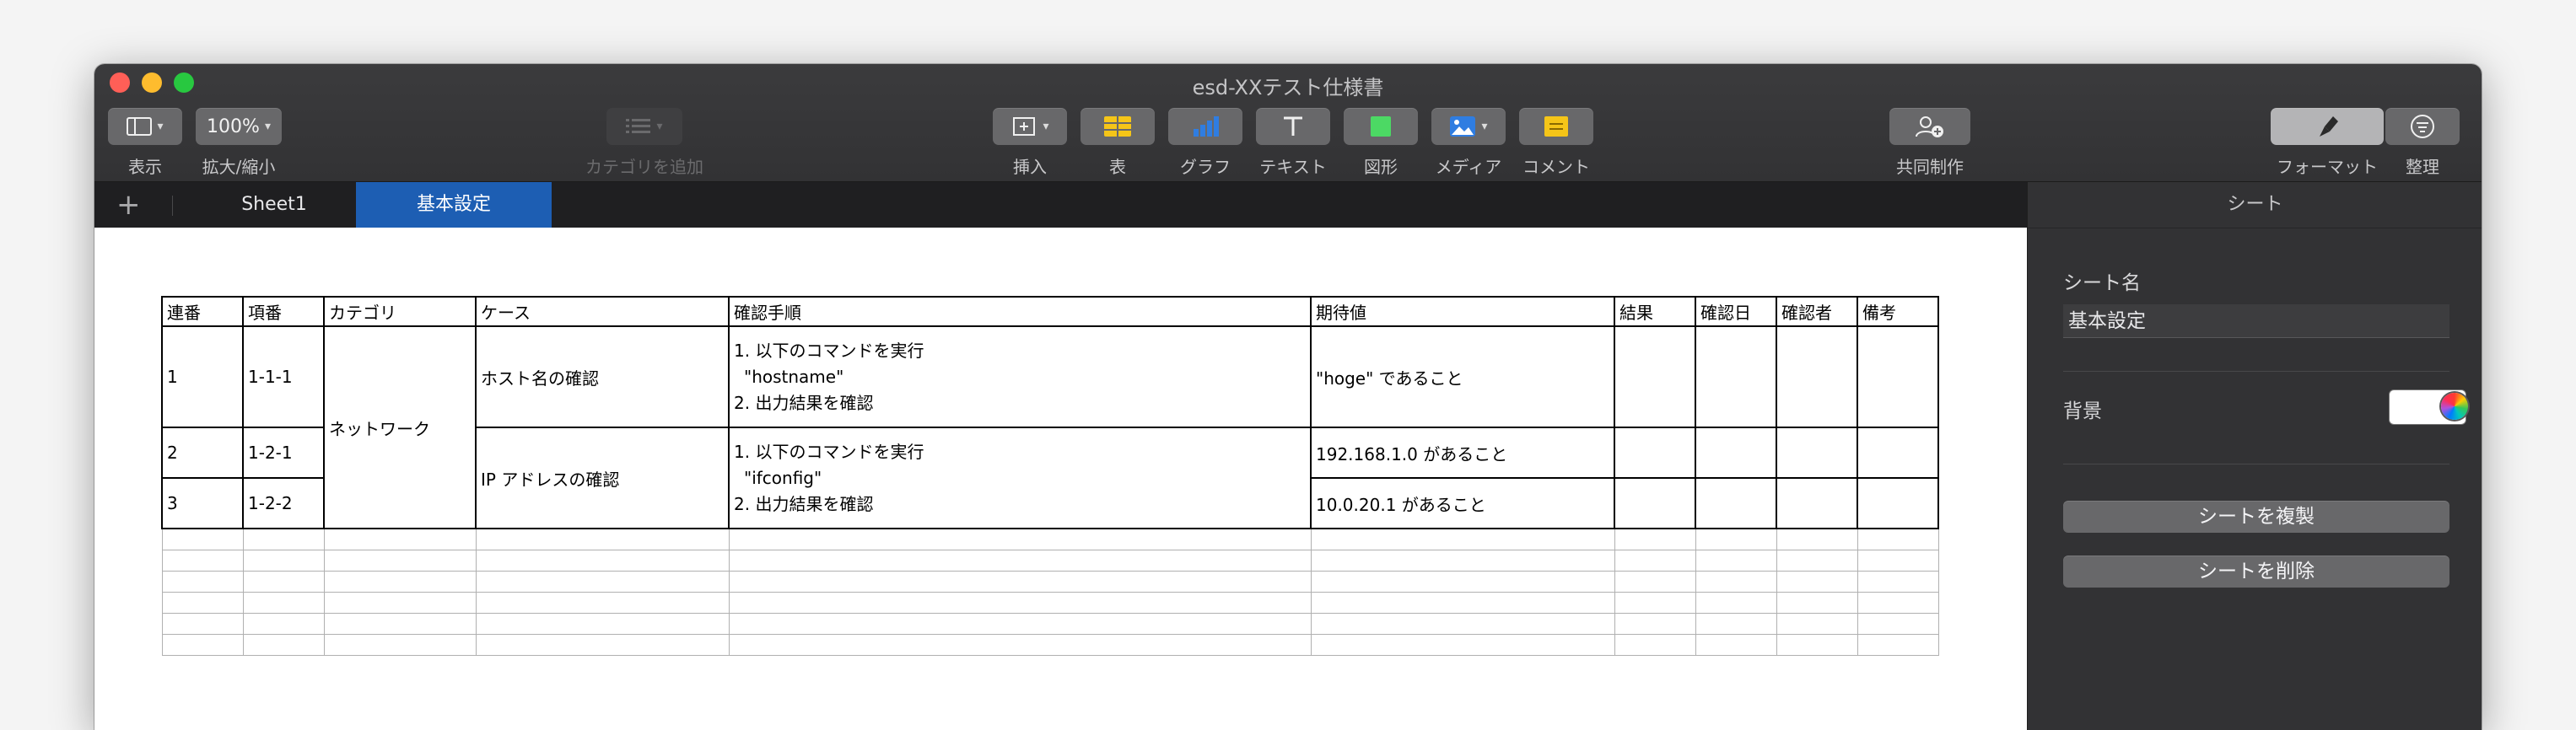 Image resolution: width=2576 pixels, height=730 pixels. What do you see at coordinates (202, 376) in the screenshot?
I see `serial-cell: 1` at bounding box center [202, 376].